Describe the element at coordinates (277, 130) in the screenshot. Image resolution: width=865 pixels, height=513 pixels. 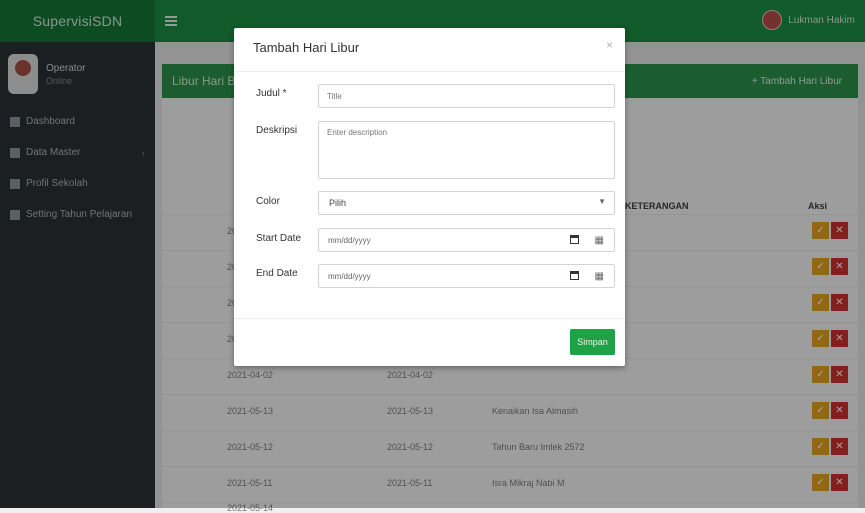
I see `description-label: Deskripsi` at that location.